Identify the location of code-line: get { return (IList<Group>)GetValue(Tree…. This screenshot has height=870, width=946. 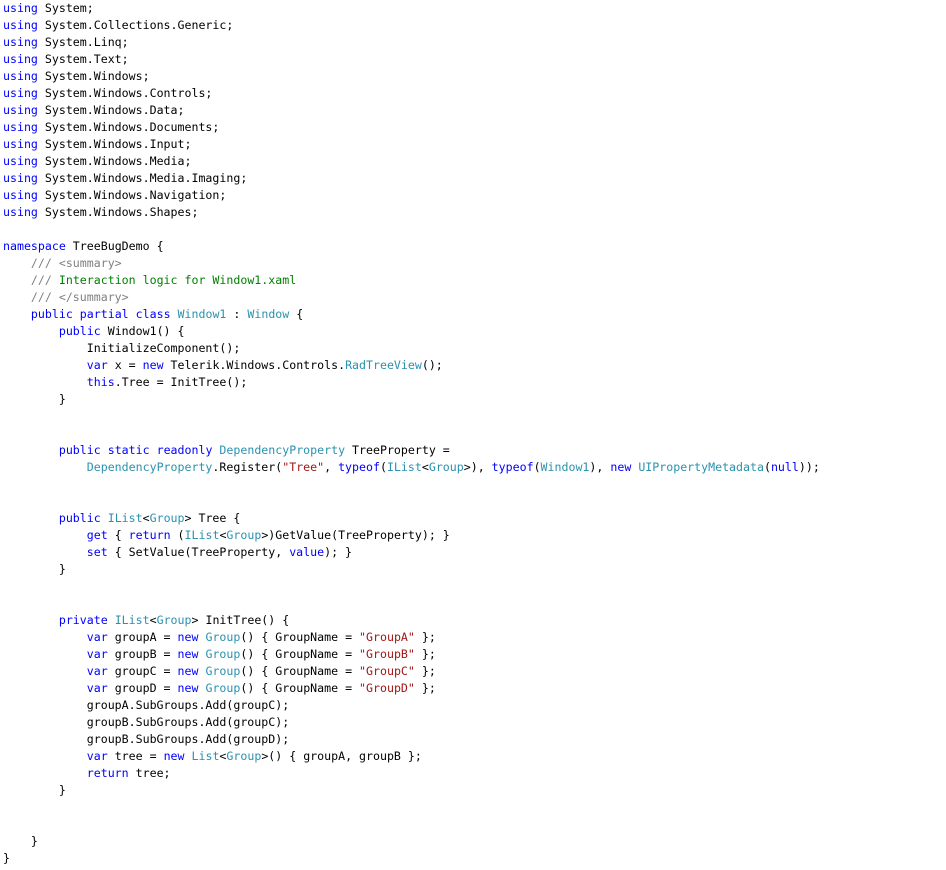
(473, 535).